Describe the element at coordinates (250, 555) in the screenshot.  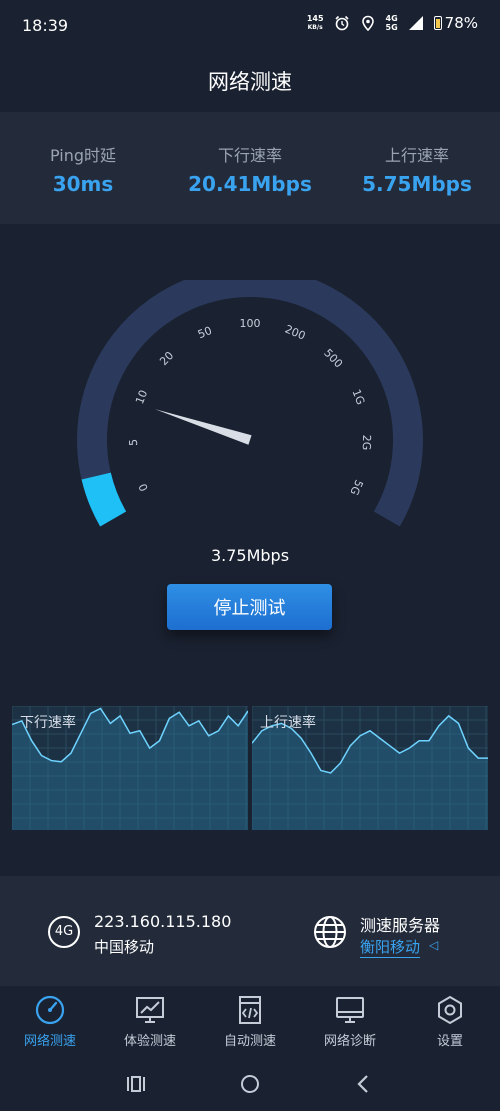
I see `current-speed-readout: 3.75Mbps` at that location.